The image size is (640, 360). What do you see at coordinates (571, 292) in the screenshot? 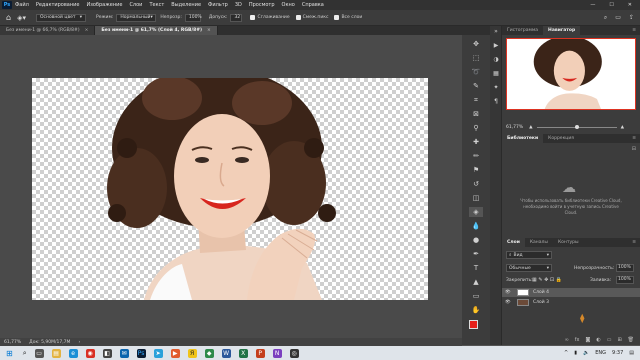
I see `layer-row-4: 👁 Слой 4` at bounding box center [571, 292].